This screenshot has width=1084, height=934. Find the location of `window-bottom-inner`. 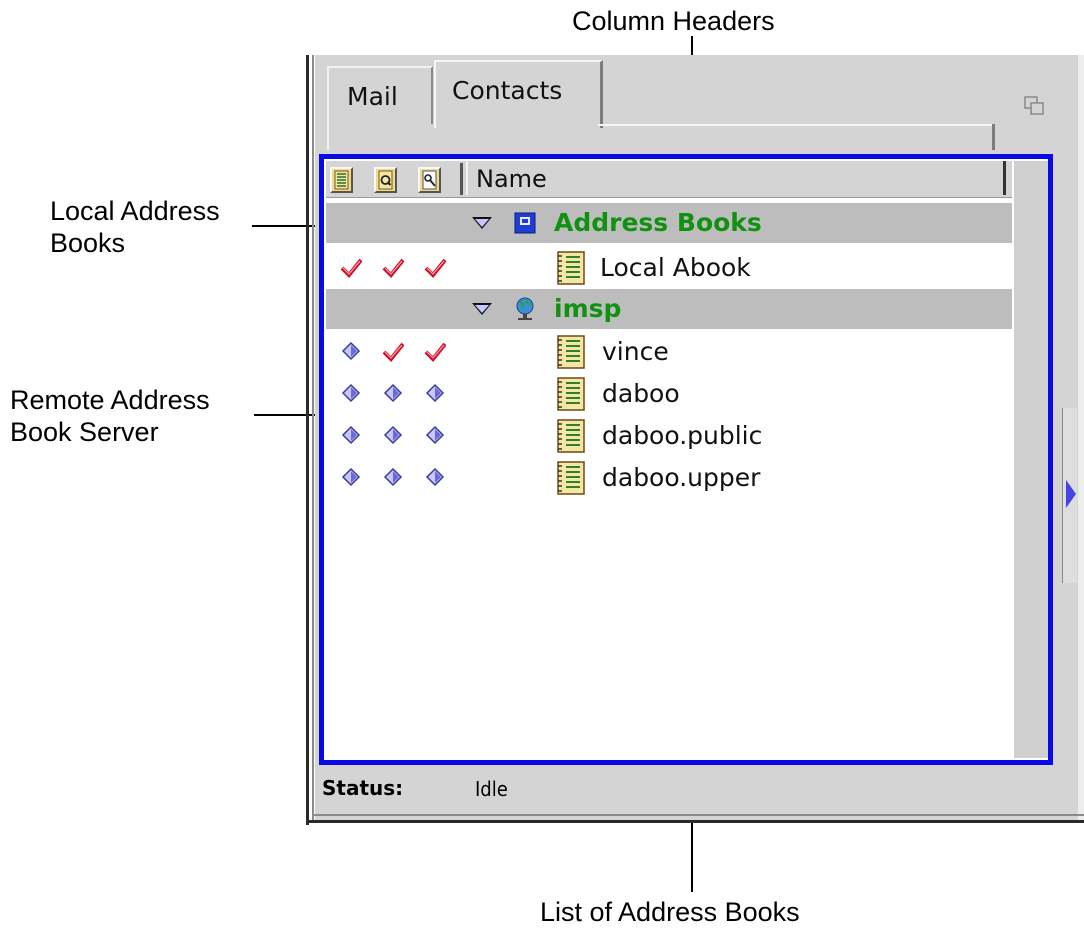

window-bottom-inner is located at coordinates (698, 815).